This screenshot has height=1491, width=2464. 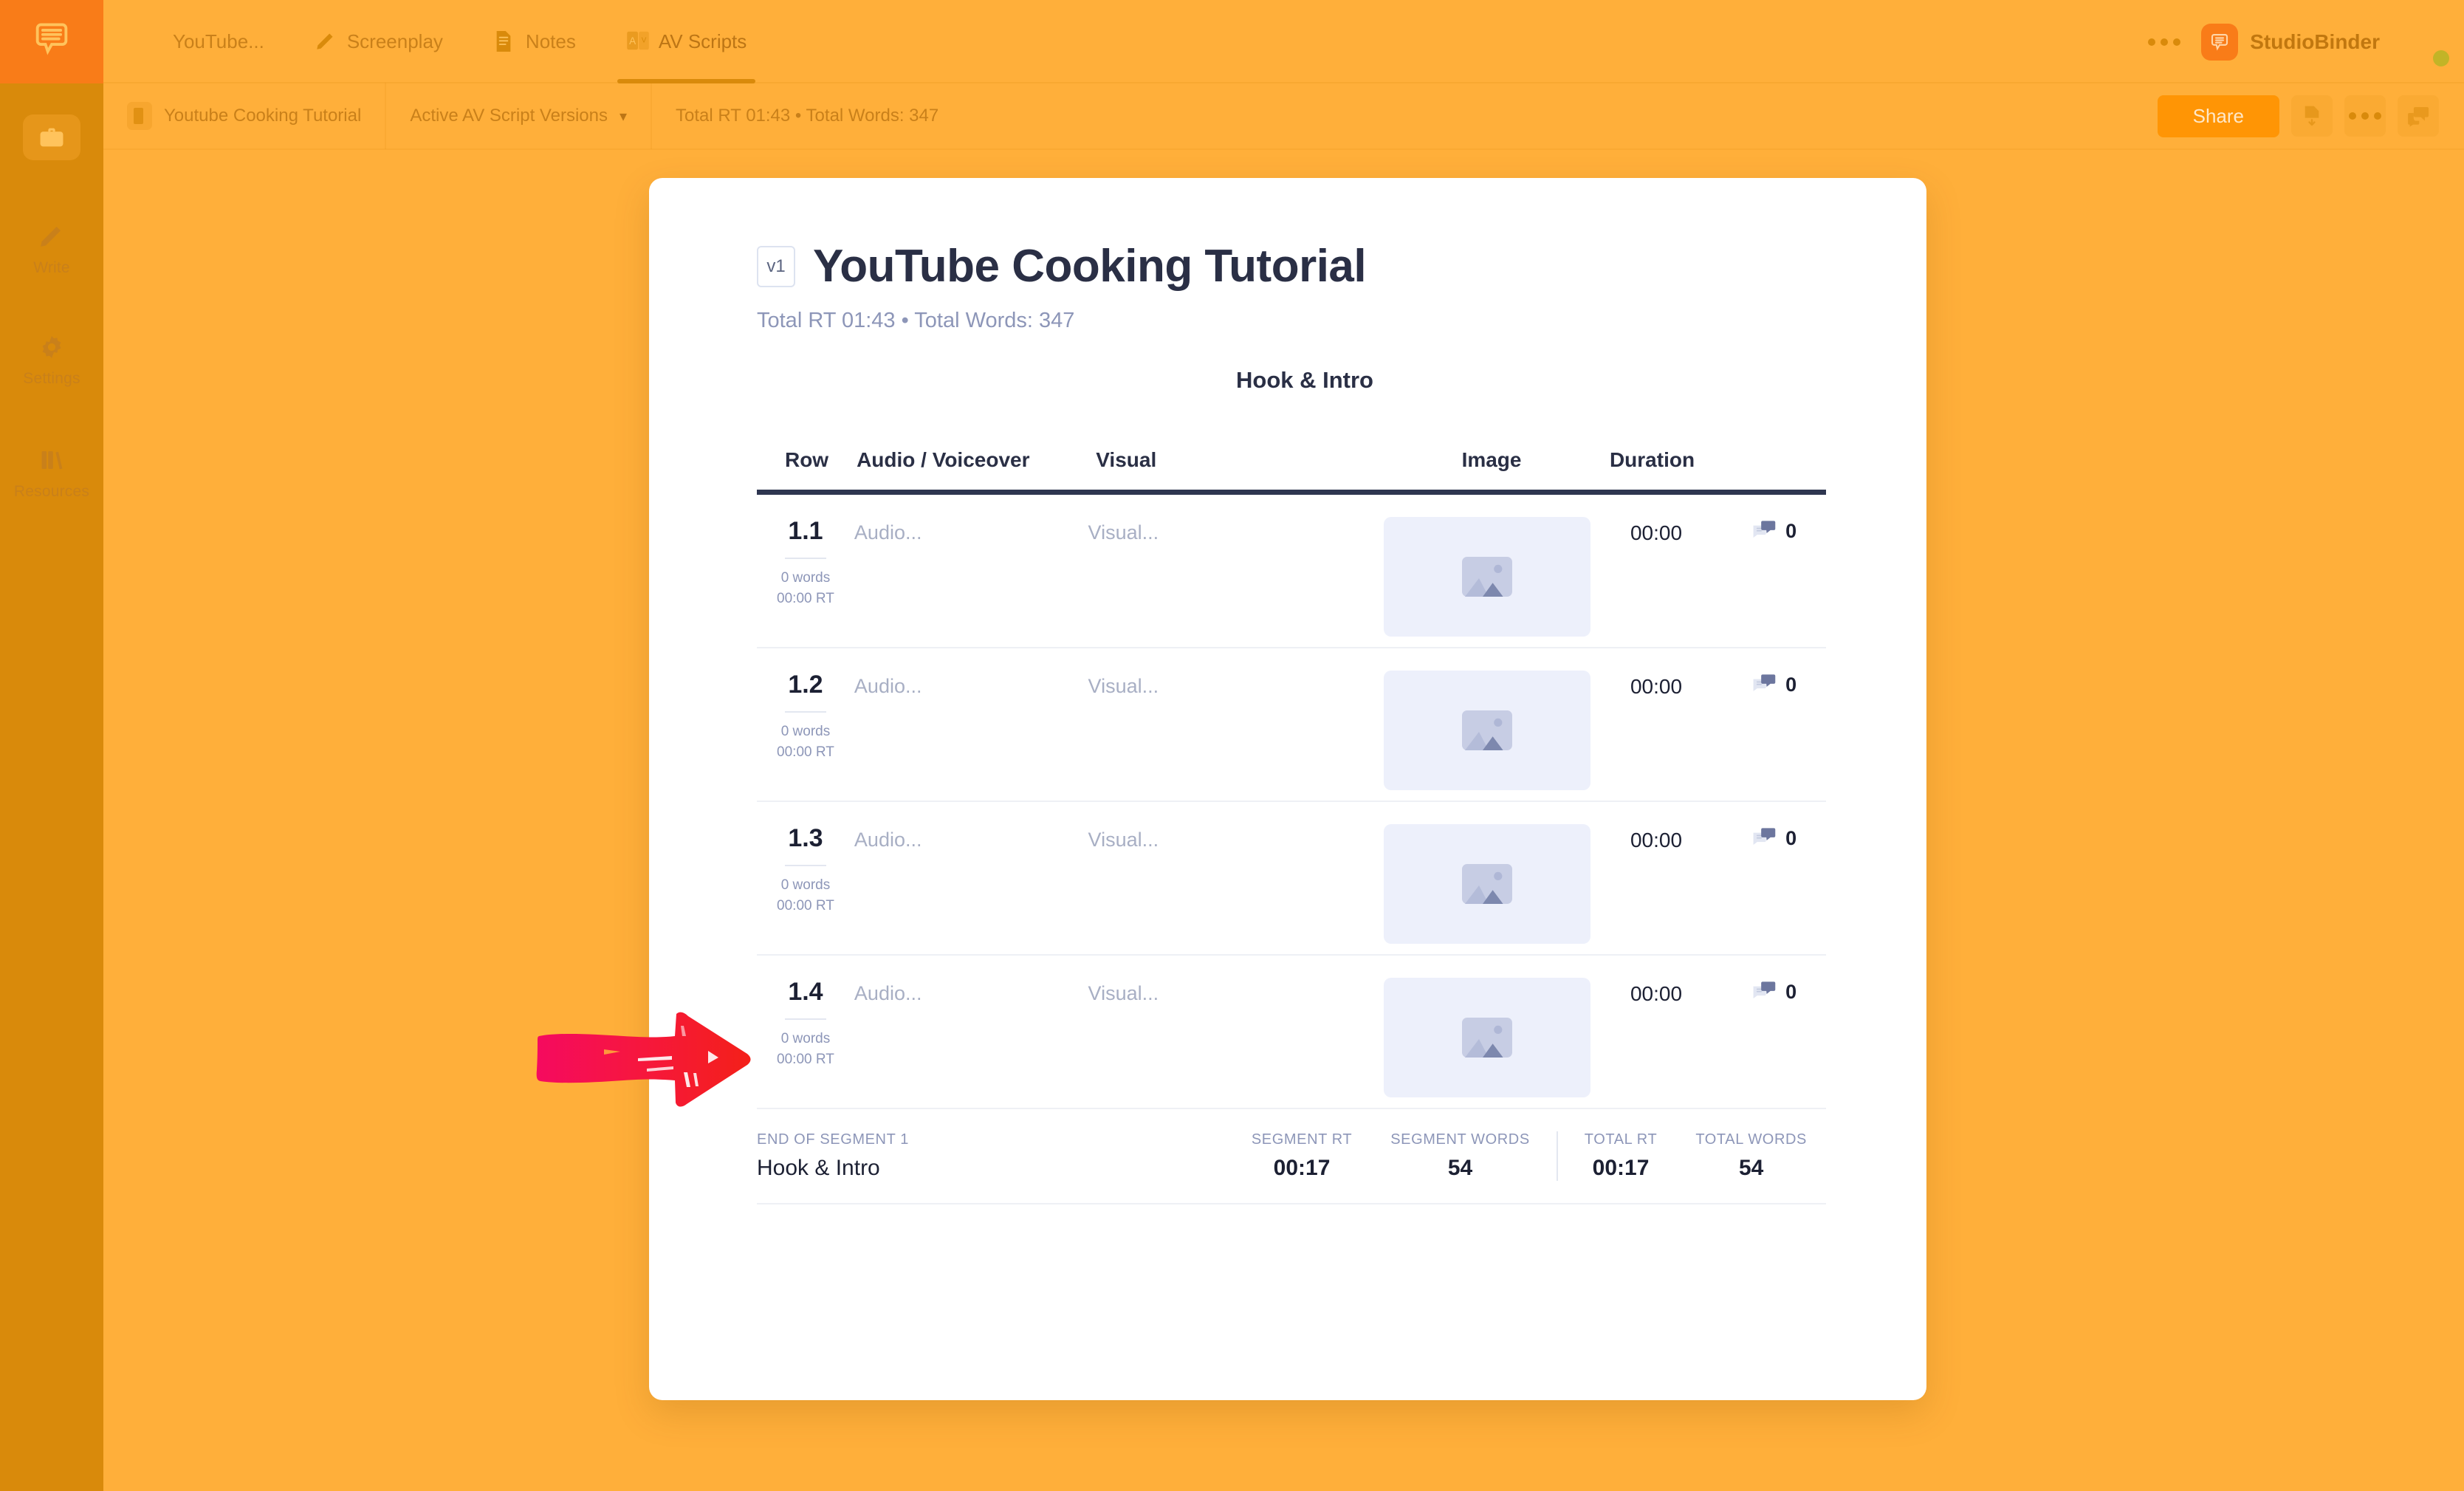 I want to click on breadcrumb-project-name: Youtube Cooking Tutorial, so click(x=263, y=116).